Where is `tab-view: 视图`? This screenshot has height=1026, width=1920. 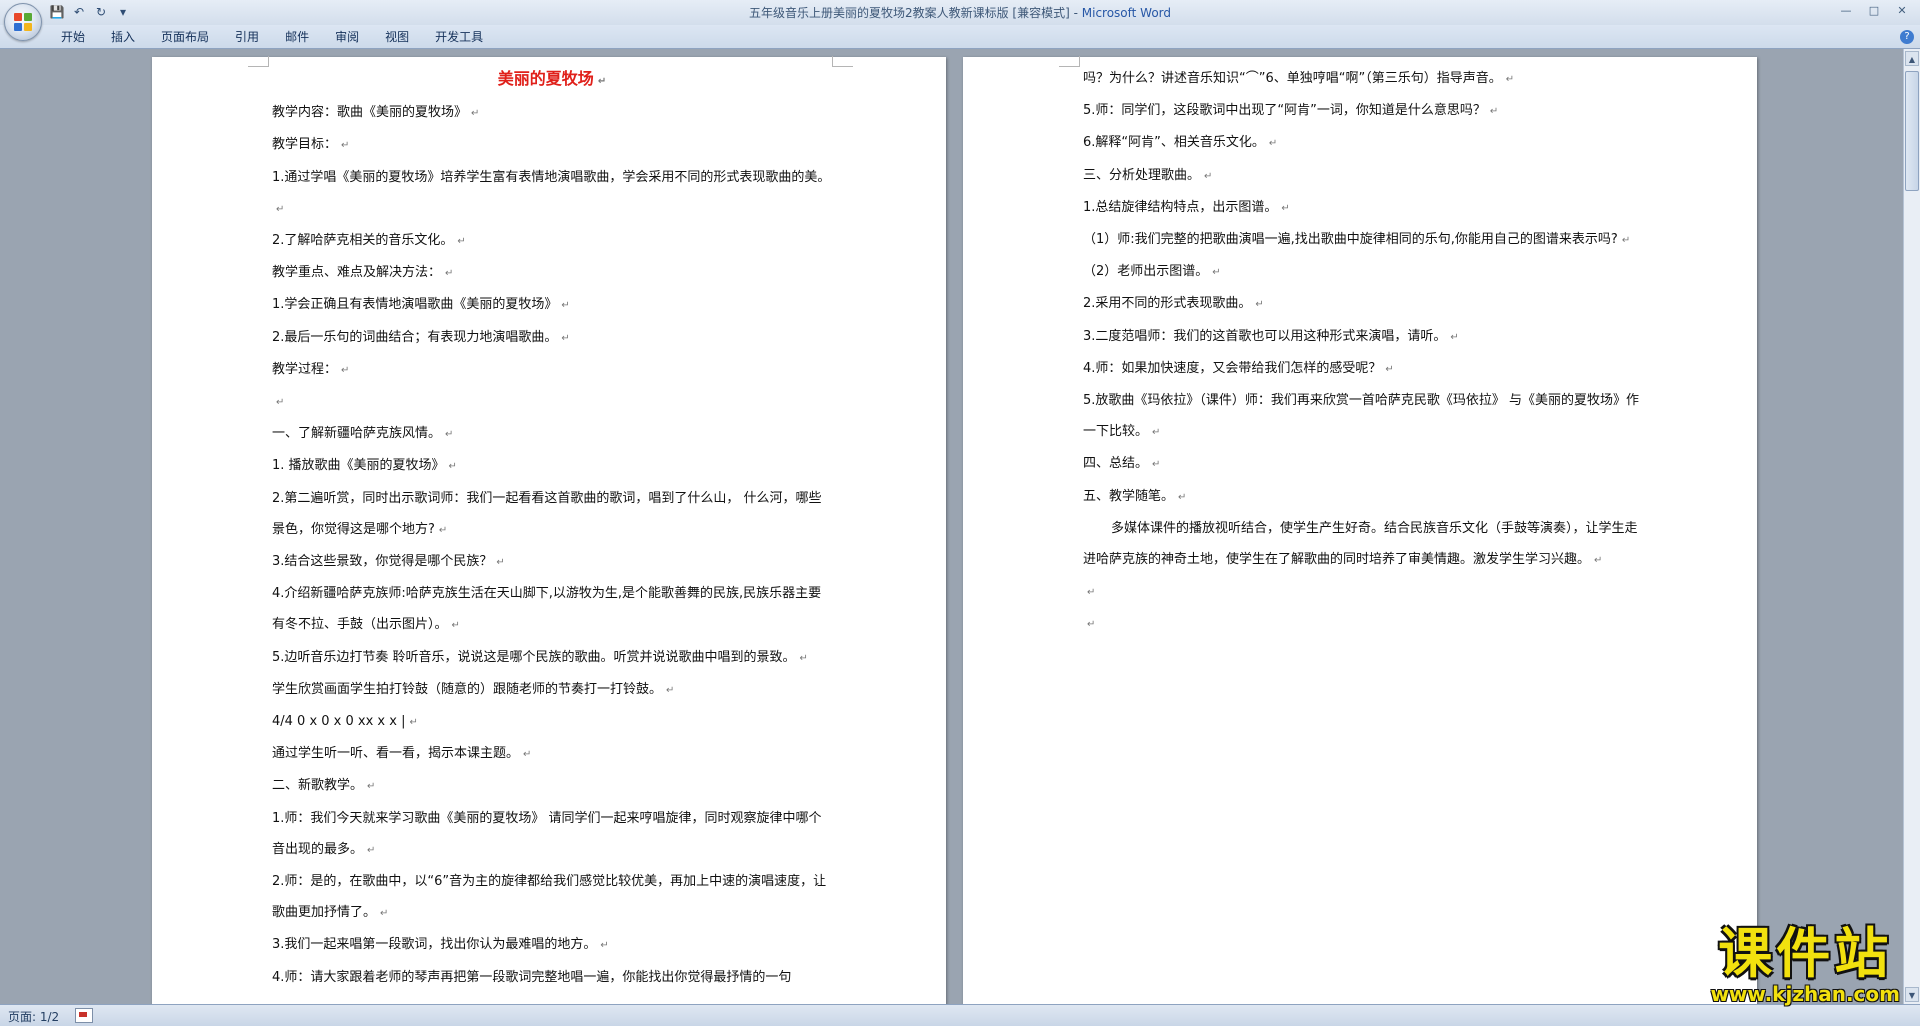 tab-view: 视图 is located at coordinates (397, 37).